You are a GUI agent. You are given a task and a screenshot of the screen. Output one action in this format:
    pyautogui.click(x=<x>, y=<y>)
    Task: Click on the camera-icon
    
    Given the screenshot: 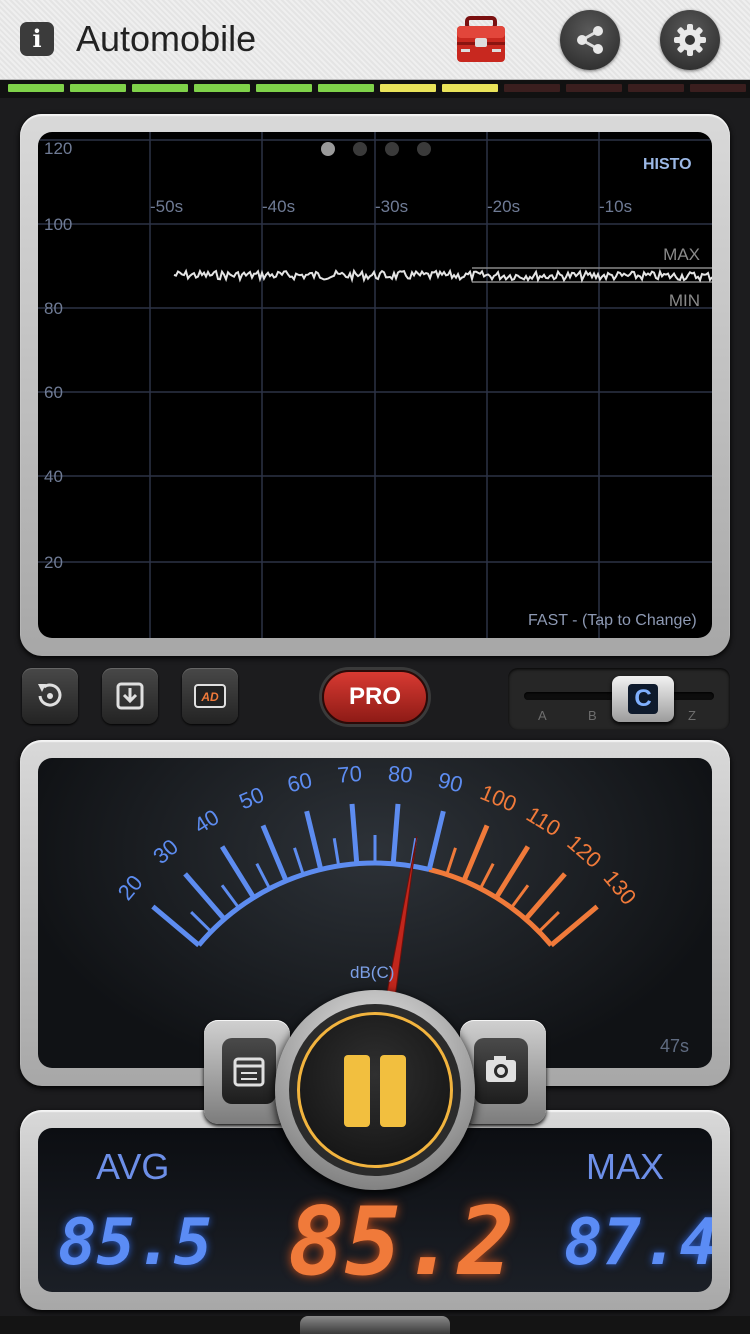 What is the action you would take?
    pyautogui.click(x=501, y=1069)
    